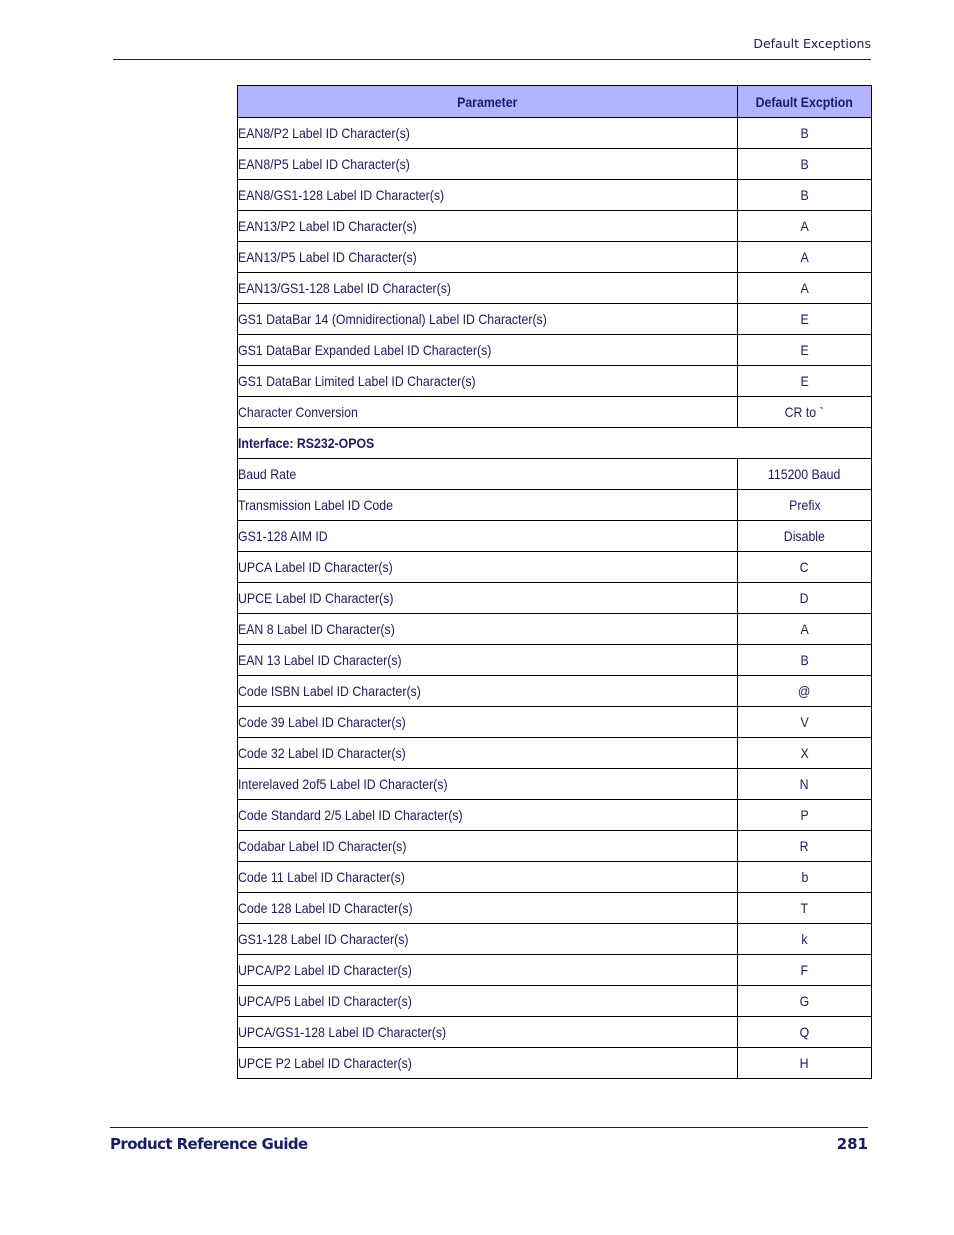 The height and width of the screenshot is (1235, 954). I want to click on table-row: Character Conversion CR to `, so click(554, 412).